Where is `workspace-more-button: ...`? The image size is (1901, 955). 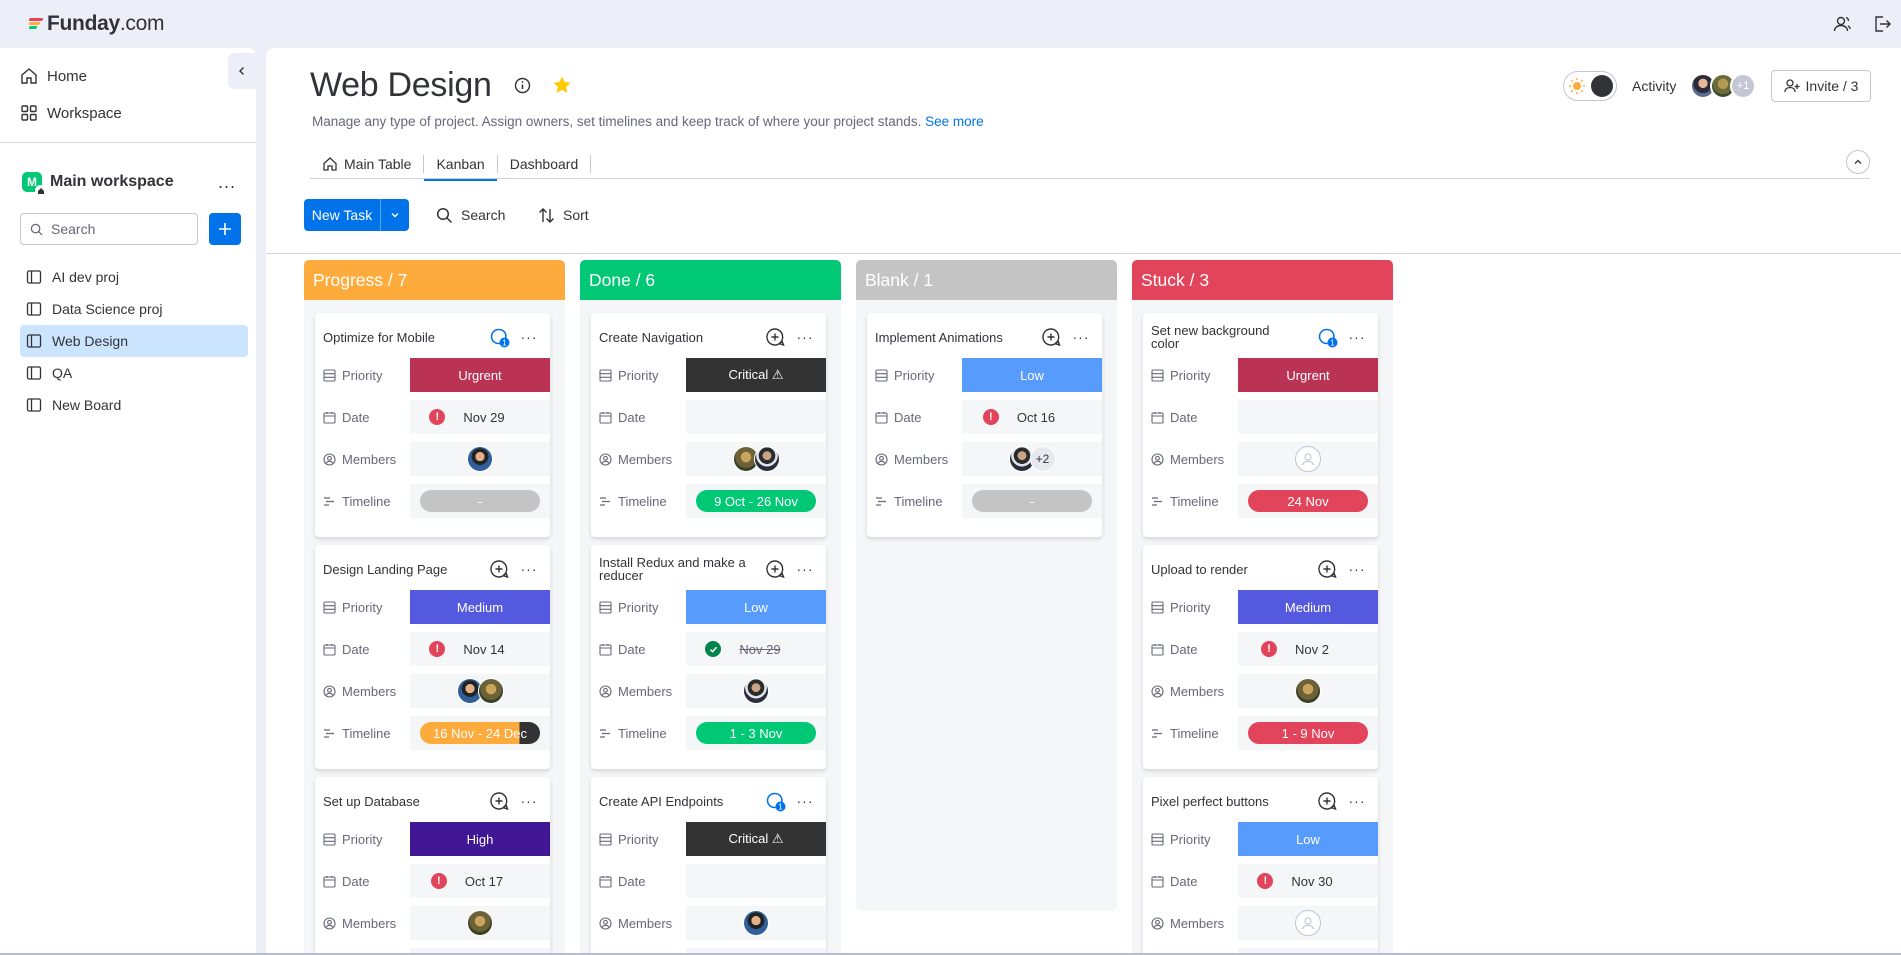
workspace-more-button: ... is located at coordinates (227, 182).